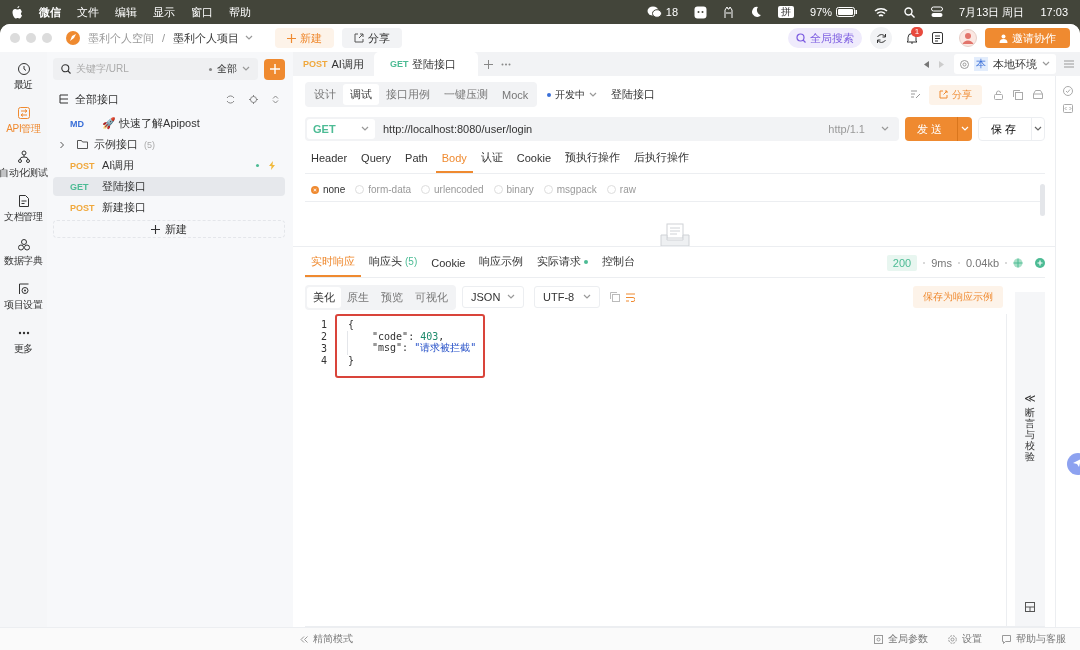 This screenshot has height=650, width=1080. What do you see at coordinates (304, 639) in the screenshot?
I see `double-chevron-left-icon` at bounding box center [304, 639].